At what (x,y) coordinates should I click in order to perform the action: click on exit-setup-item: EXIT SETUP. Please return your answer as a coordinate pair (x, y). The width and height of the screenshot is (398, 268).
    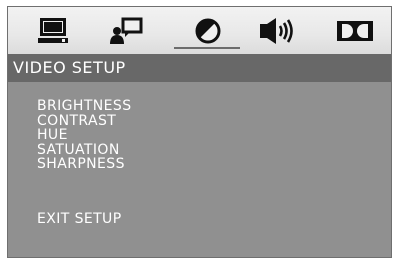
    Looking at the image, I should click on (79, 219).